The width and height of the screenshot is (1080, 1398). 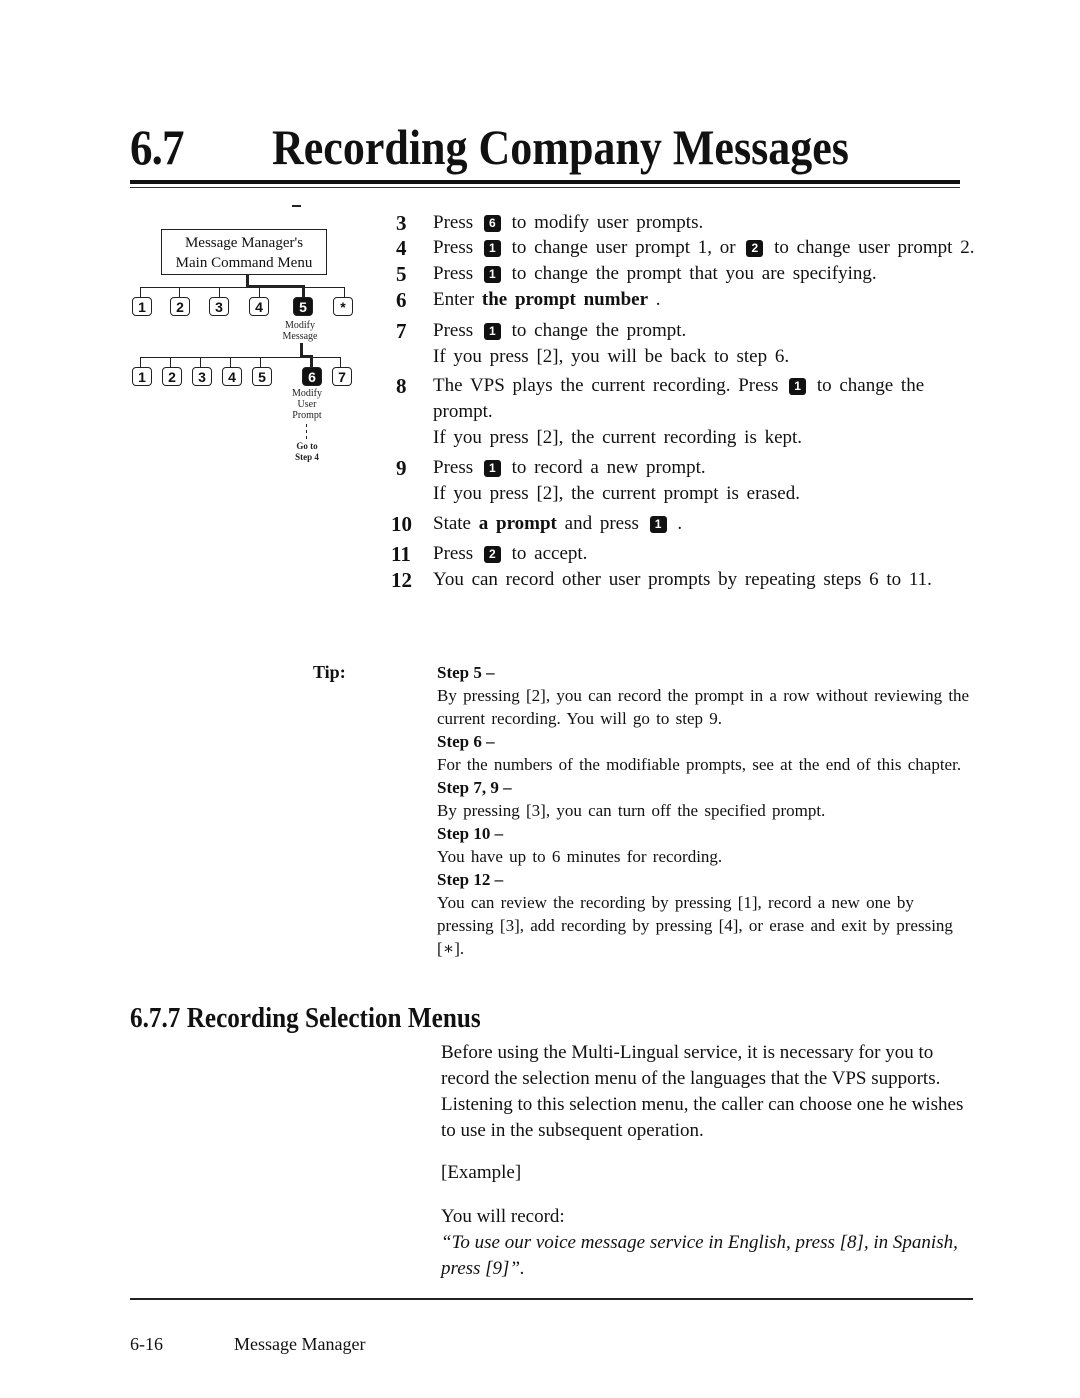 What do you see at coordinates (329, 672) in the screenshot?
I see `tip-label: Tip:` at bounding box center [329, 672].